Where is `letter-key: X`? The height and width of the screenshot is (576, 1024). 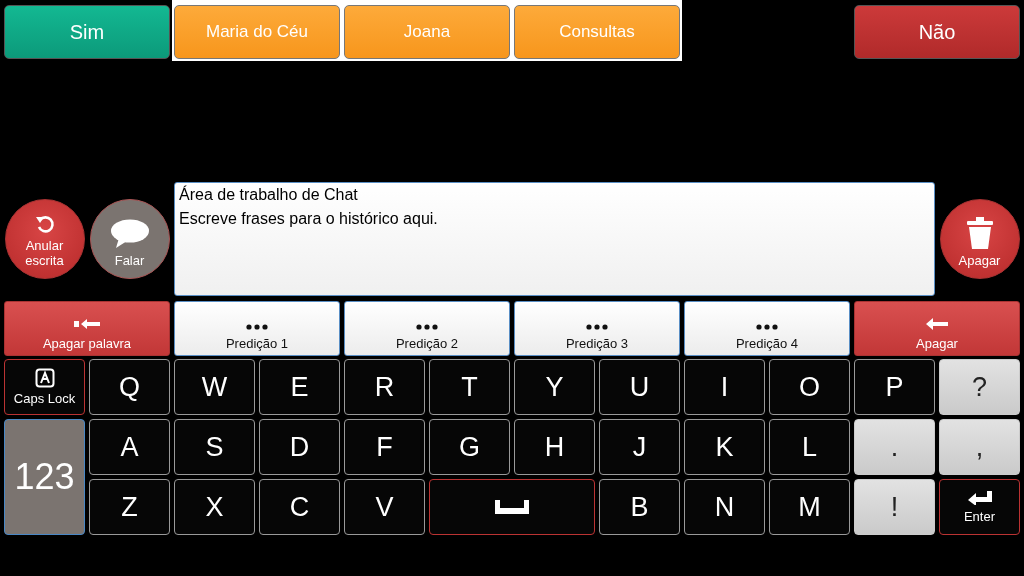
letter-key: X is located at coordinates (214, 507).